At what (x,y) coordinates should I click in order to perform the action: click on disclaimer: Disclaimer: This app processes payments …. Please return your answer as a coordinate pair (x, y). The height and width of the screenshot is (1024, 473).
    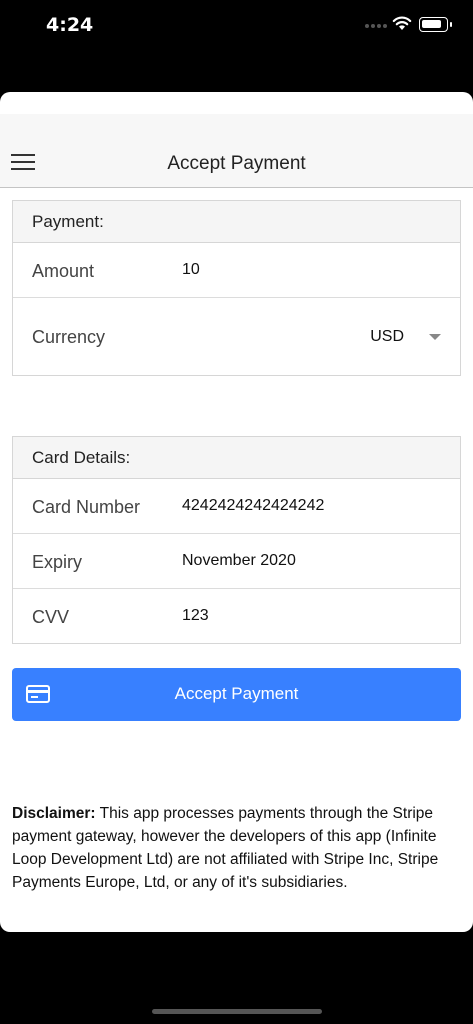
    Looking at the image, I should click on (237, 848).